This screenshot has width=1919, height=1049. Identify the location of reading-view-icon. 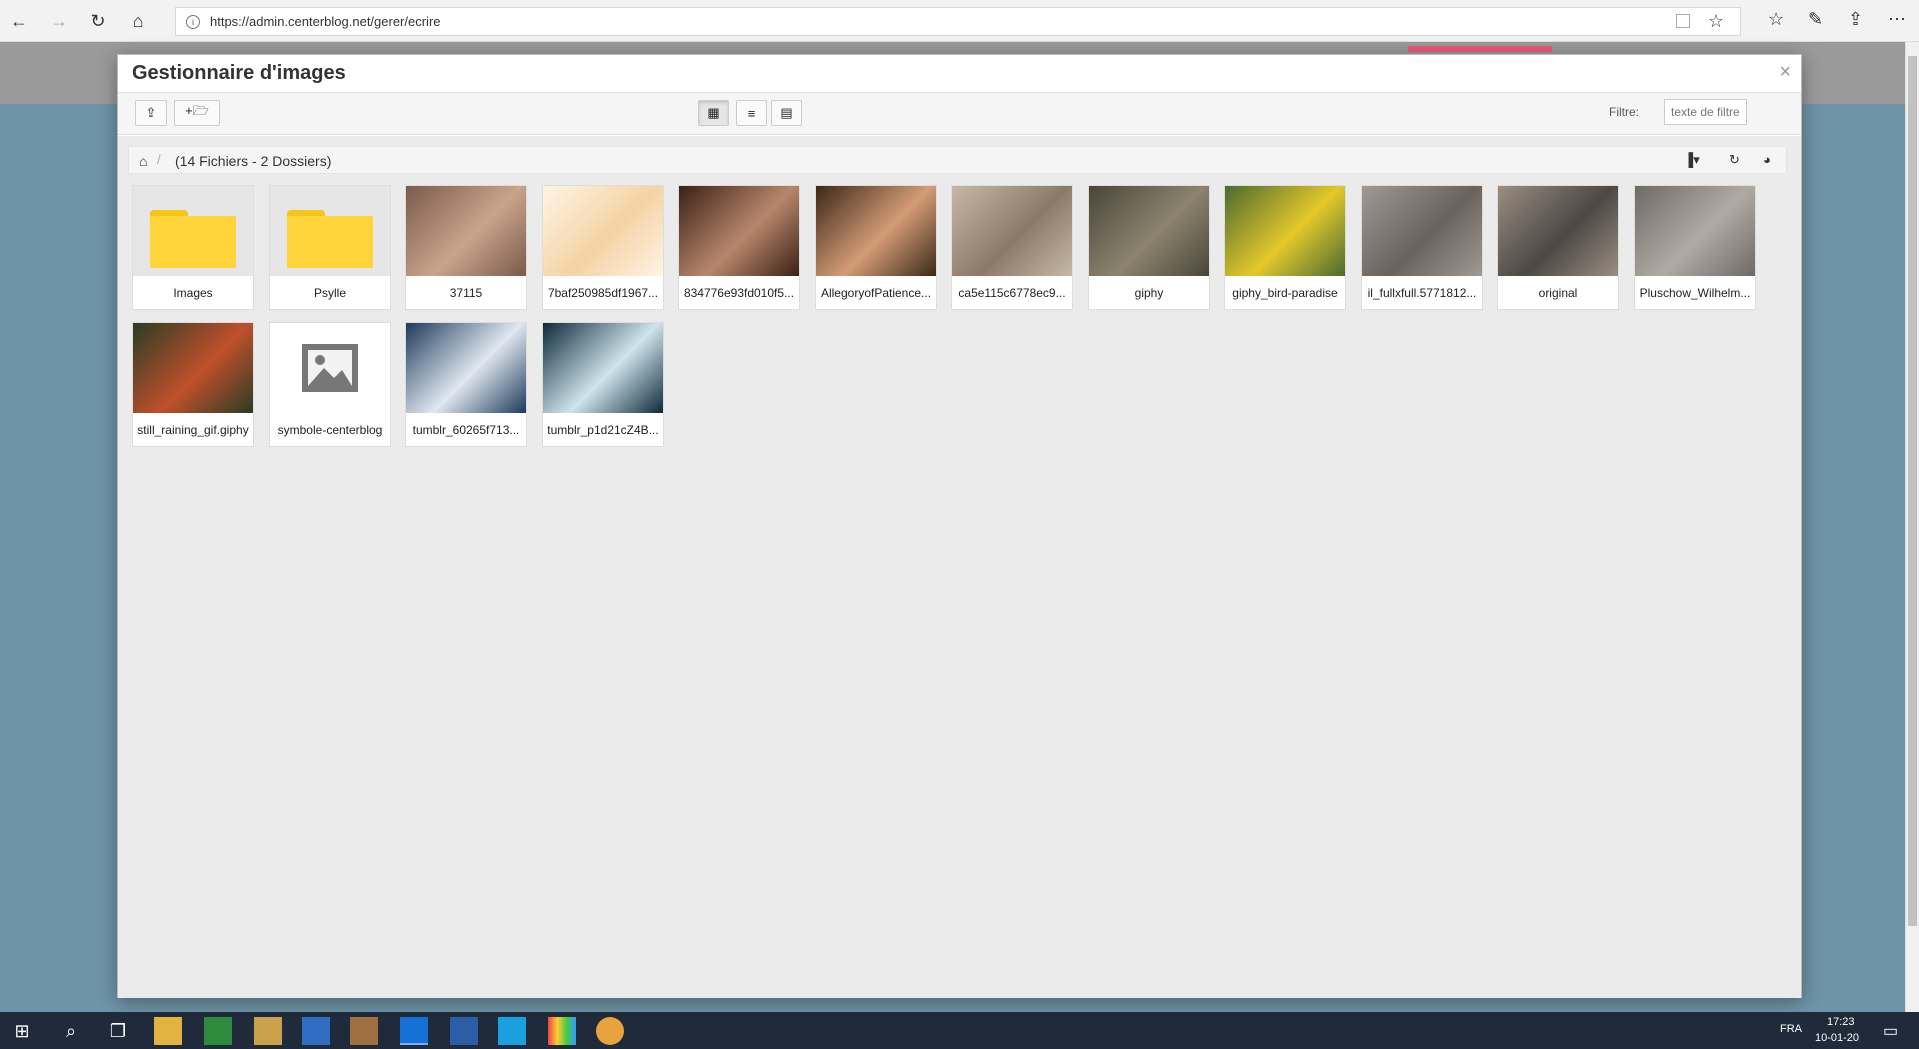
(1683, 21).